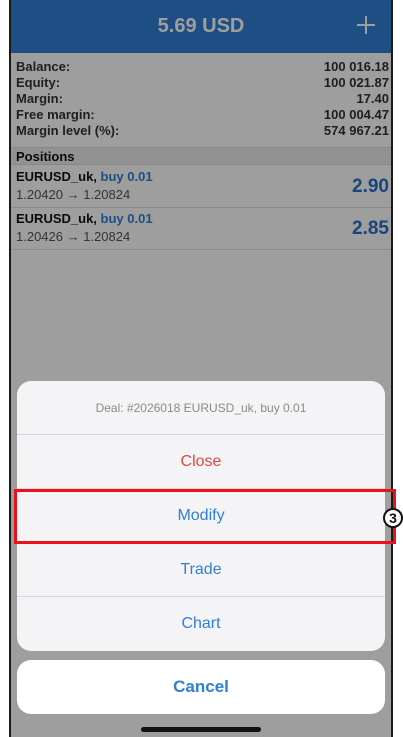 The image size is (403, 737). I want to click on home-indicator, so click(201, 729).